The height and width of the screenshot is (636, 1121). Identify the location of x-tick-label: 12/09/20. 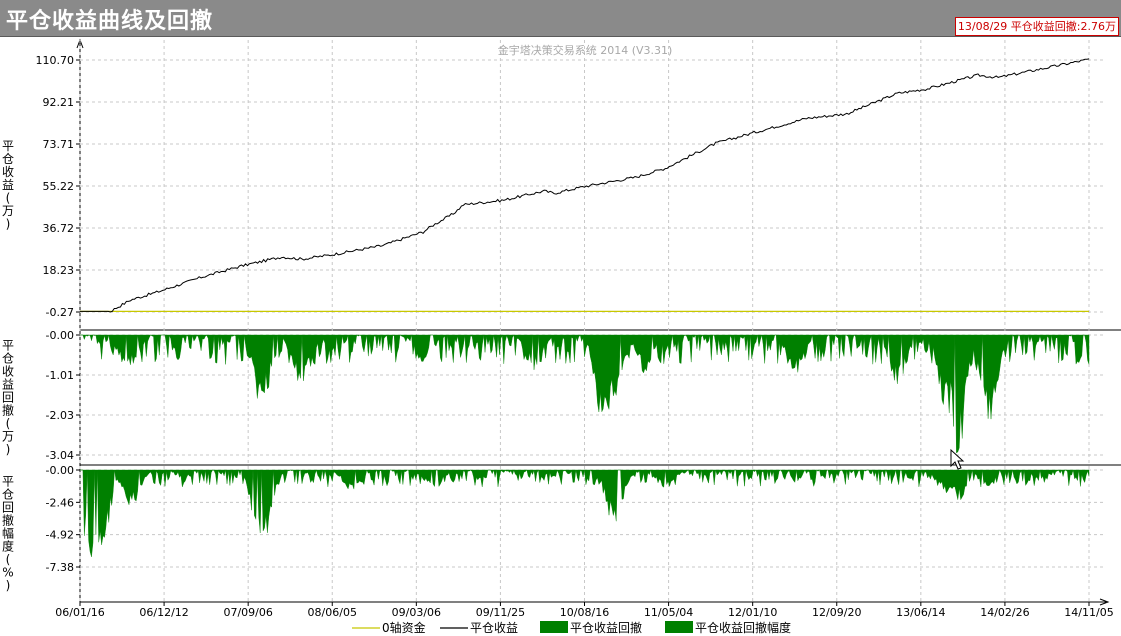
(836, 612).